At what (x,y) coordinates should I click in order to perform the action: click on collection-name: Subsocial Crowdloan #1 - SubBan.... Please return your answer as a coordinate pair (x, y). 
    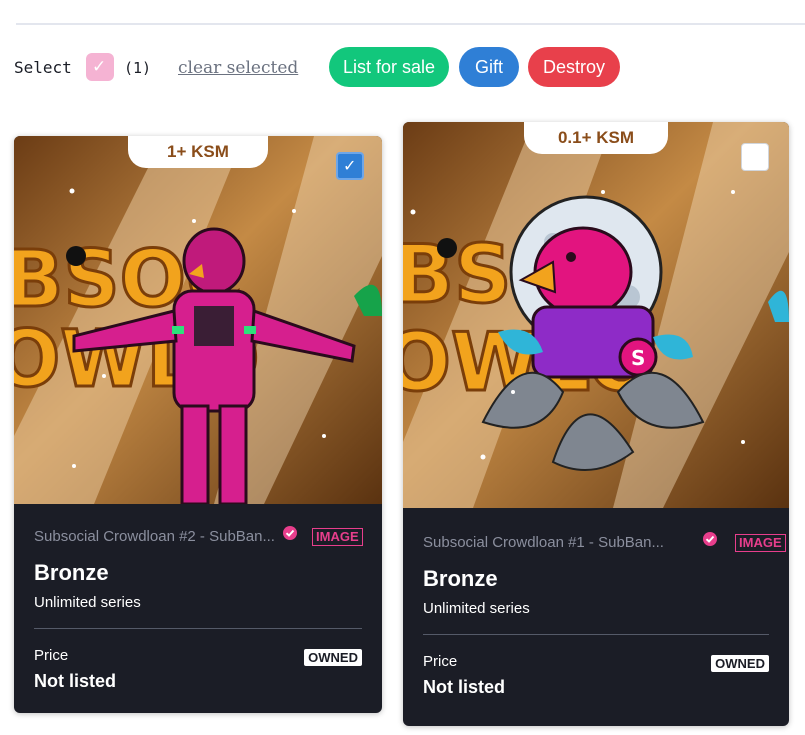
    Looking at the image, I should click on (543, 542).